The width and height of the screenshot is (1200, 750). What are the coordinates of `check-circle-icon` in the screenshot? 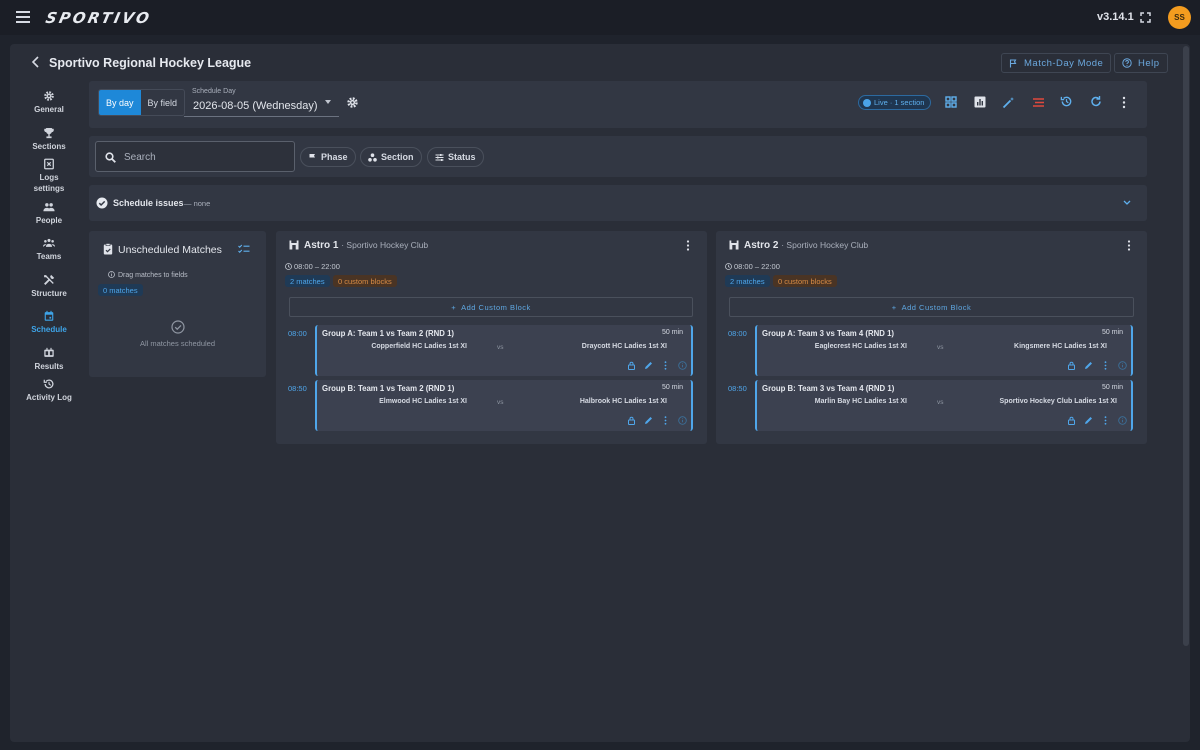 It's located at (102, 203).